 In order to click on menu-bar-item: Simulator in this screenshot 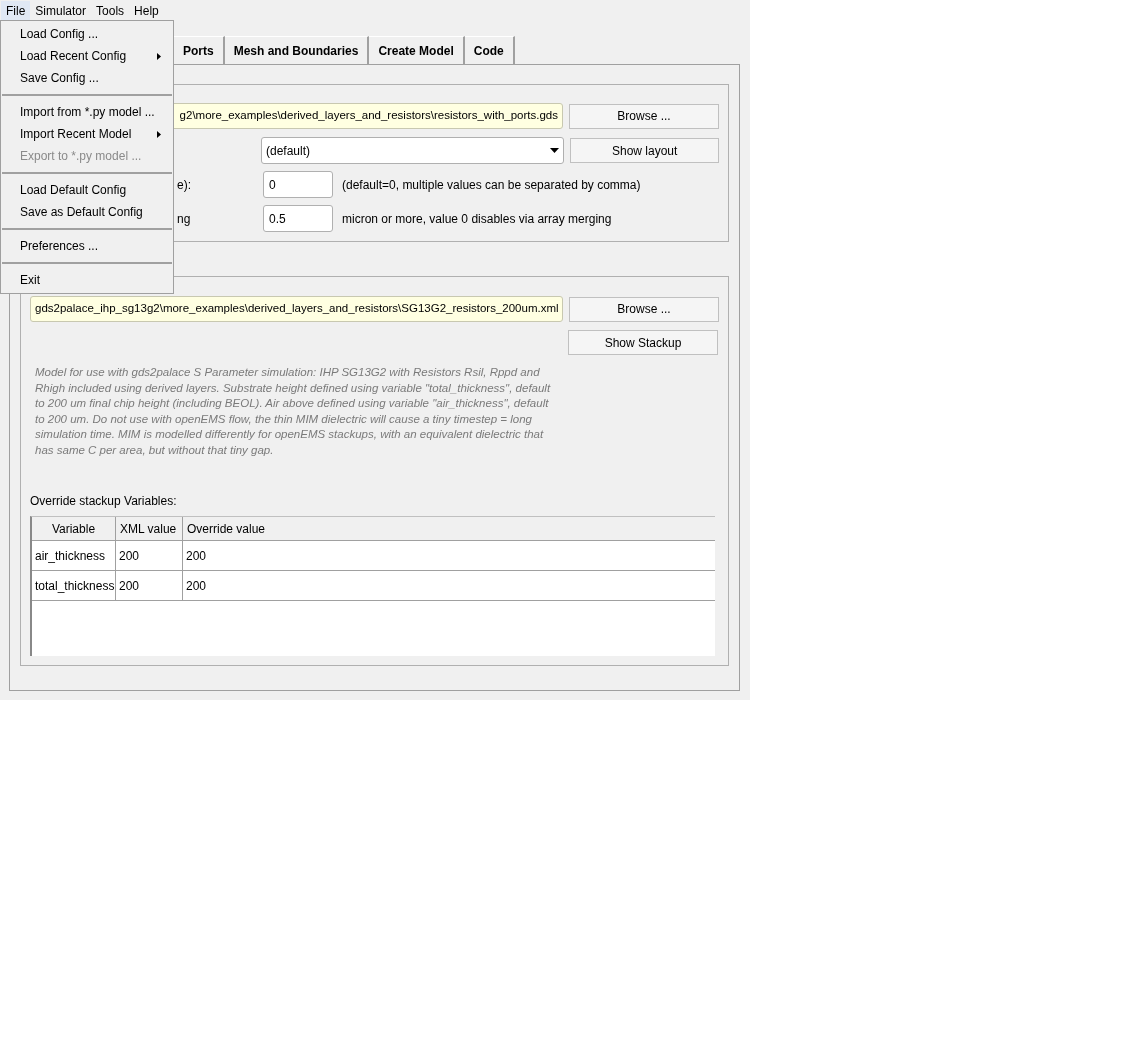, I will do `click(61, 11)`.